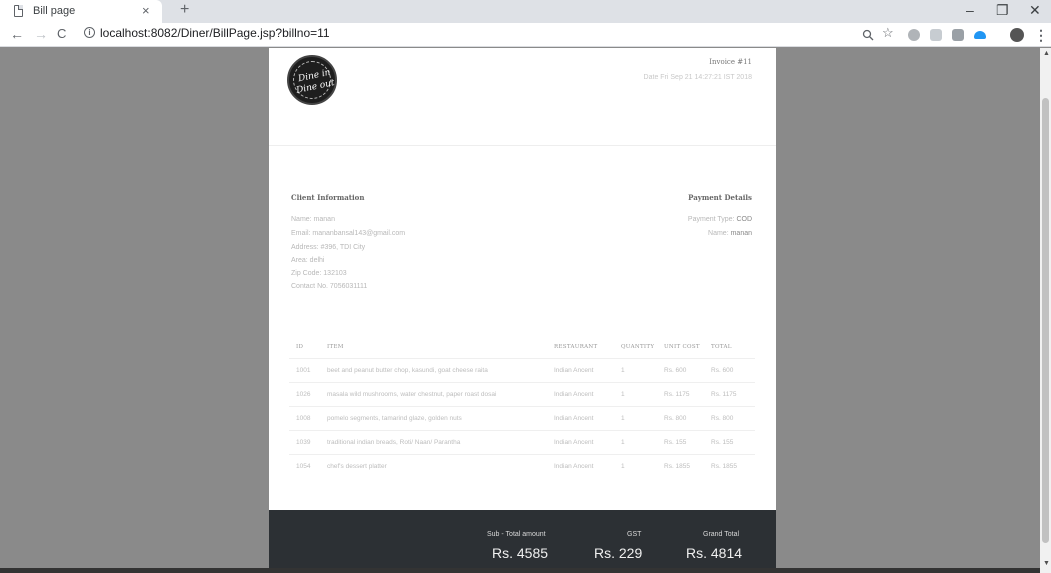  Describe the element at coordinates (719, 219) in the screenshot. I see `payment-type: Payment Type: COD` at that location.